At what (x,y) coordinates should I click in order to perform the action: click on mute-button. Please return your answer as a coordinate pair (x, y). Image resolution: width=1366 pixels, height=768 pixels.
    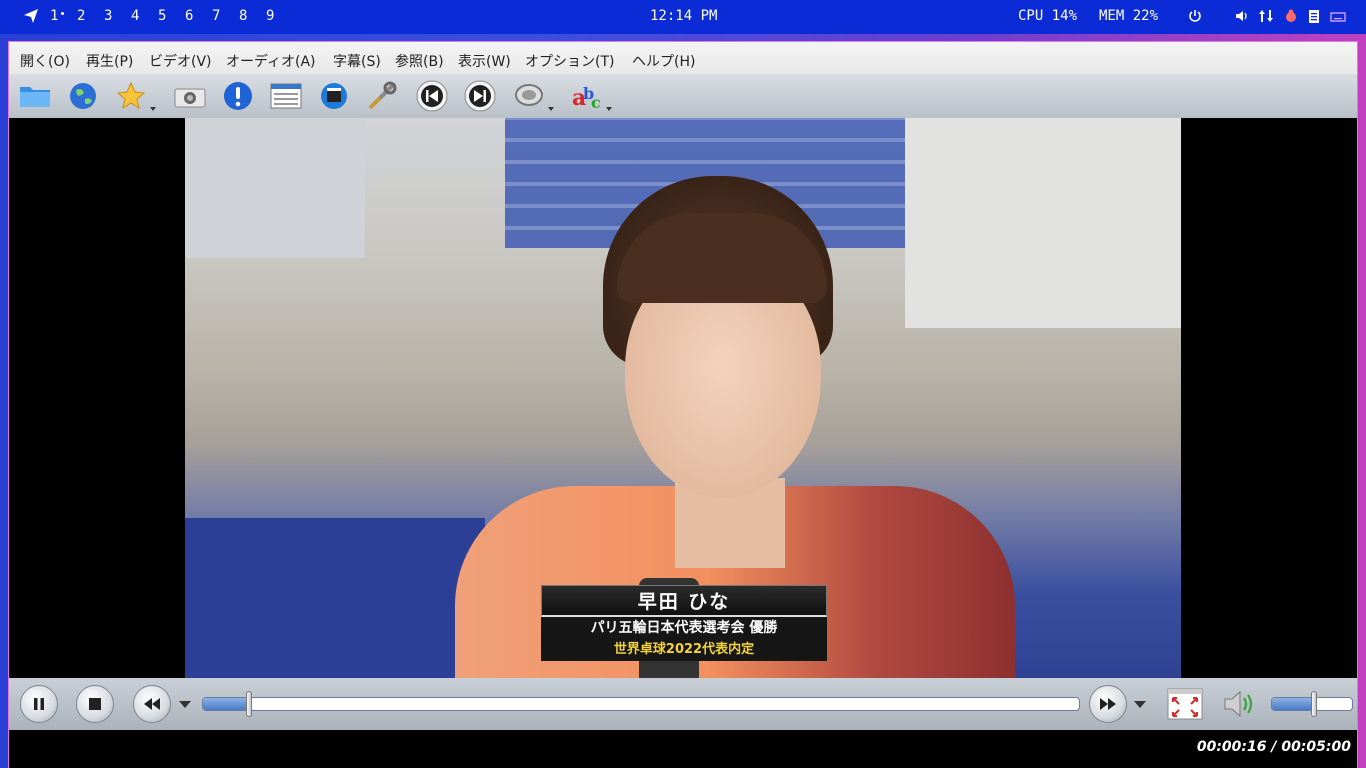
    Looking at the image, I should click on (1240, 704).